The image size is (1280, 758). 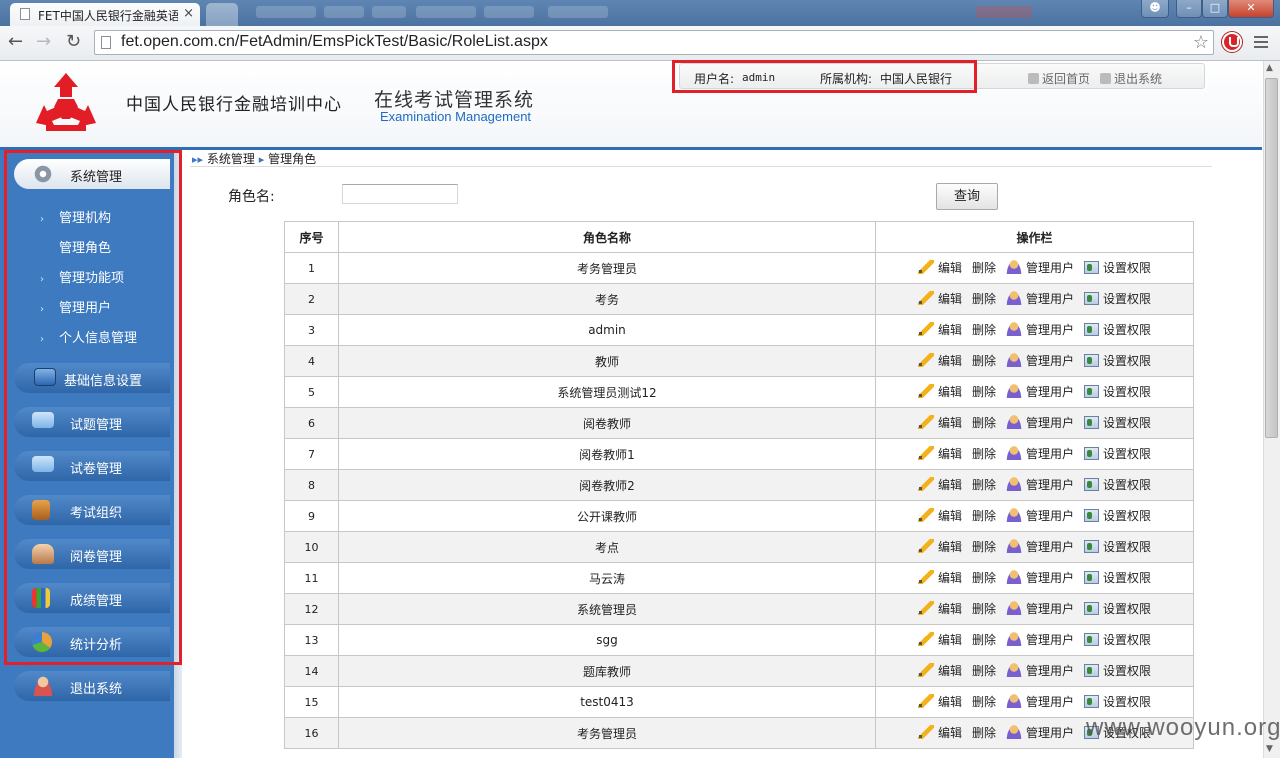 What do you see at coordinates (1131, 78) in the screenshot?
I see `logout-link: 退出系统` at bounding box center [1131, 78].